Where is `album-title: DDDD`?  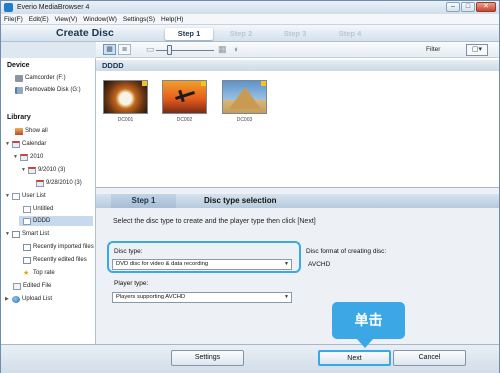
album-title: DDDD is located at coordinates (297, 65).